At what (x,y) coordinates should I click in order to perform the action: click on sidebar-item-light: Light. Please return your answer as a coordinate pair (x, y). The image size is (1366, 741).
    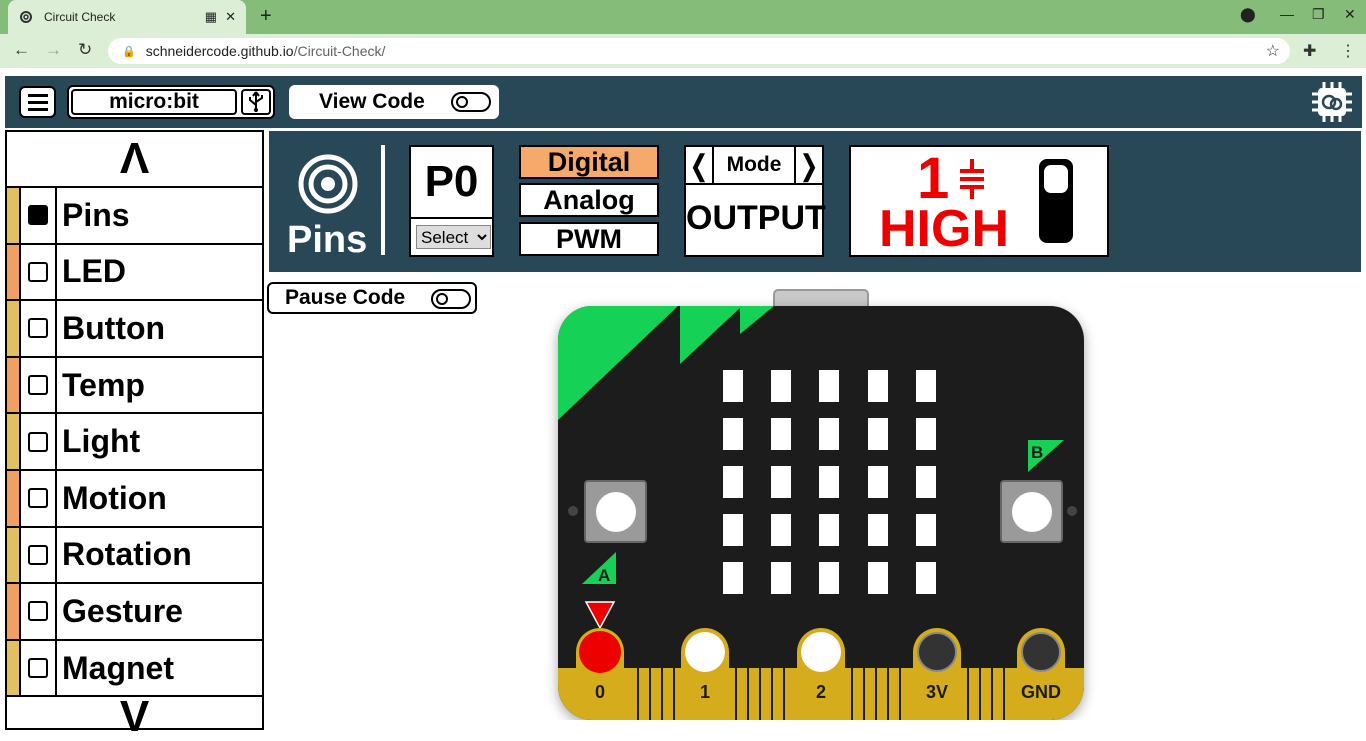
    Looking at the image, I should click on (134, 442).